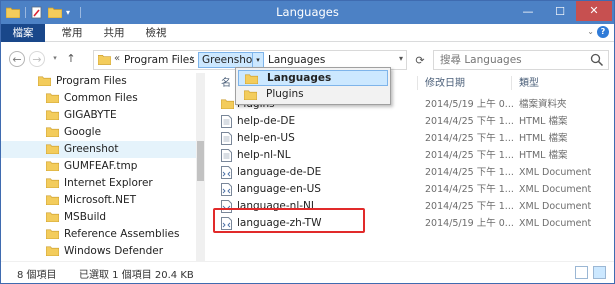 The image size is (615, 284). I want to click on nav-item-label: Reference Assemblies, so click(122, 234).